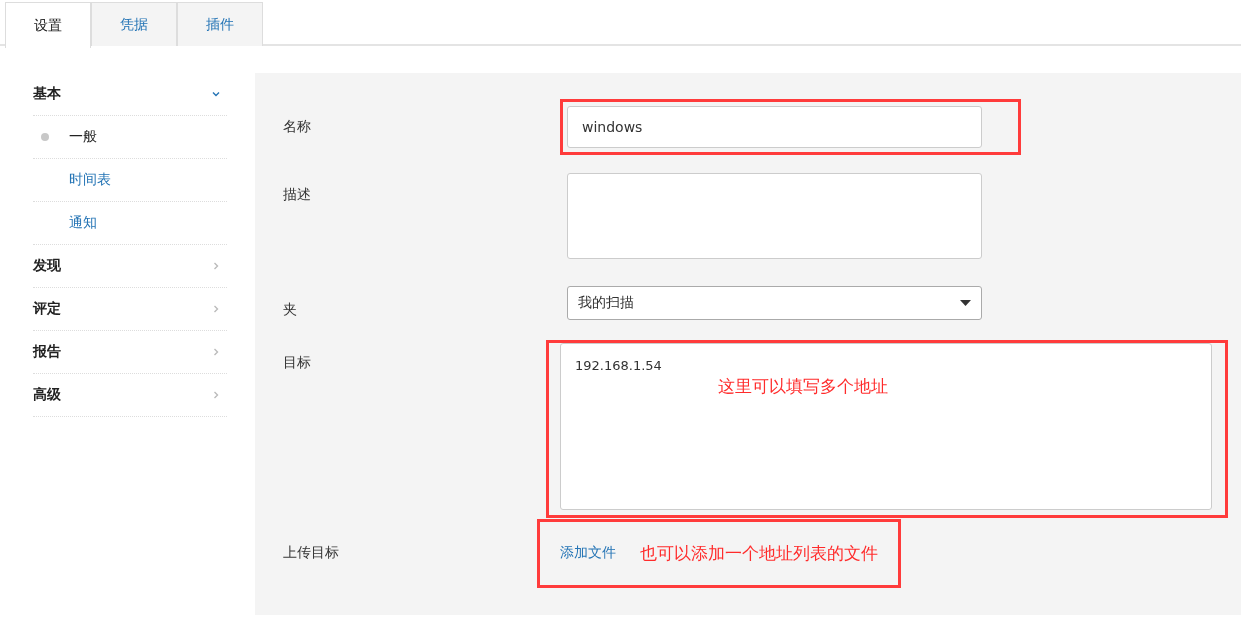  What do you see at coordinates (130, 266) in the screenshot?
I see `sidebar-section: 发现` at bounding box center [130, 266].